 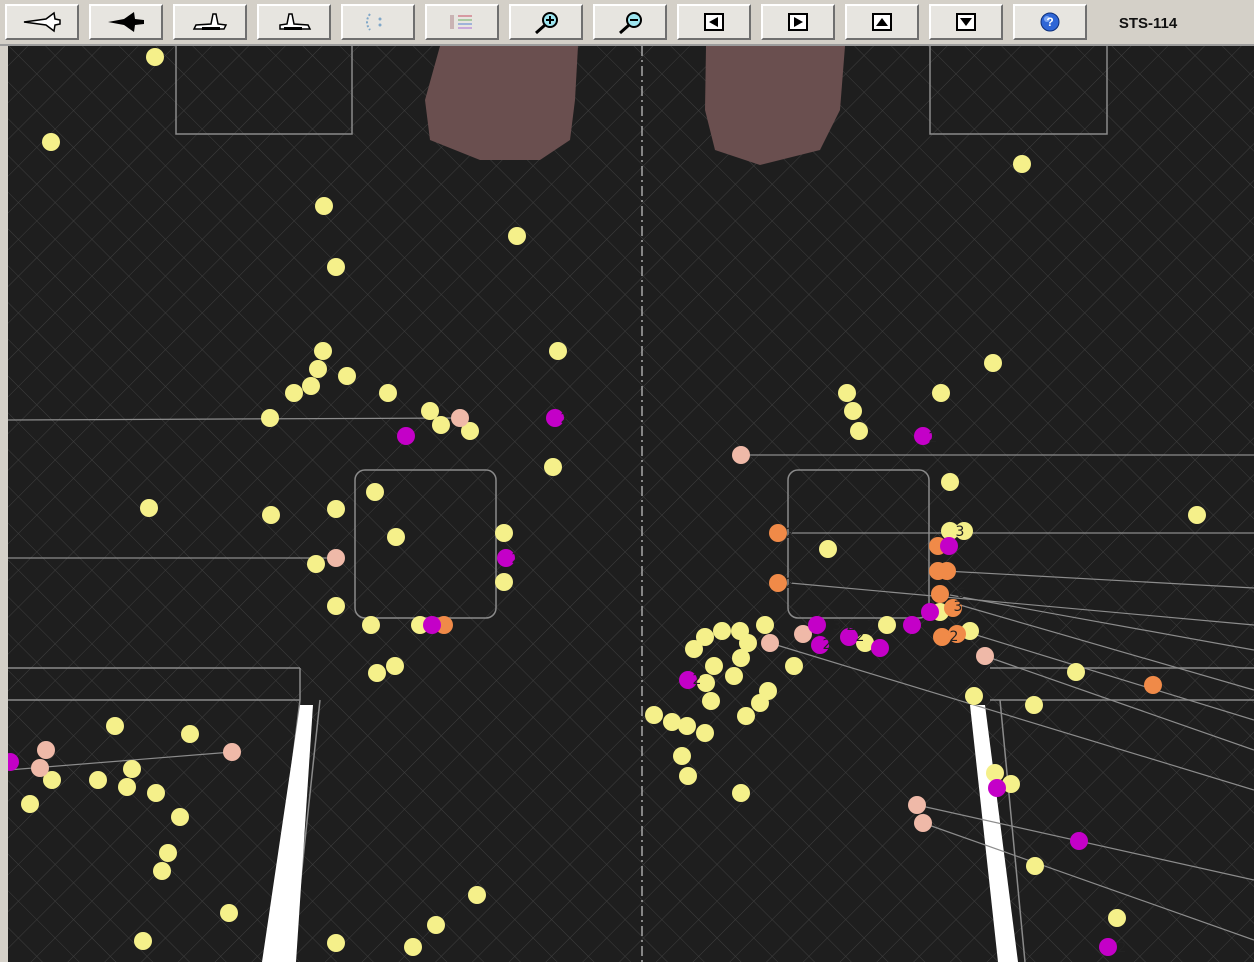 I want to click on pan-down-button, so click(x=966, y=22).